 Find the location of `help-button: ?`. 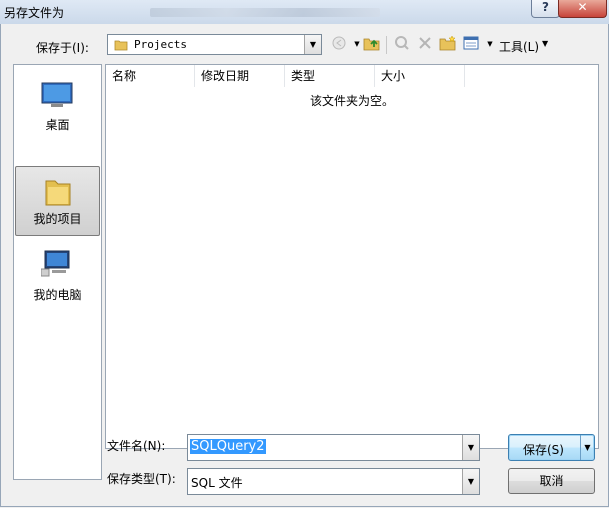

help-button: ? is located at coordinates (545, 9).